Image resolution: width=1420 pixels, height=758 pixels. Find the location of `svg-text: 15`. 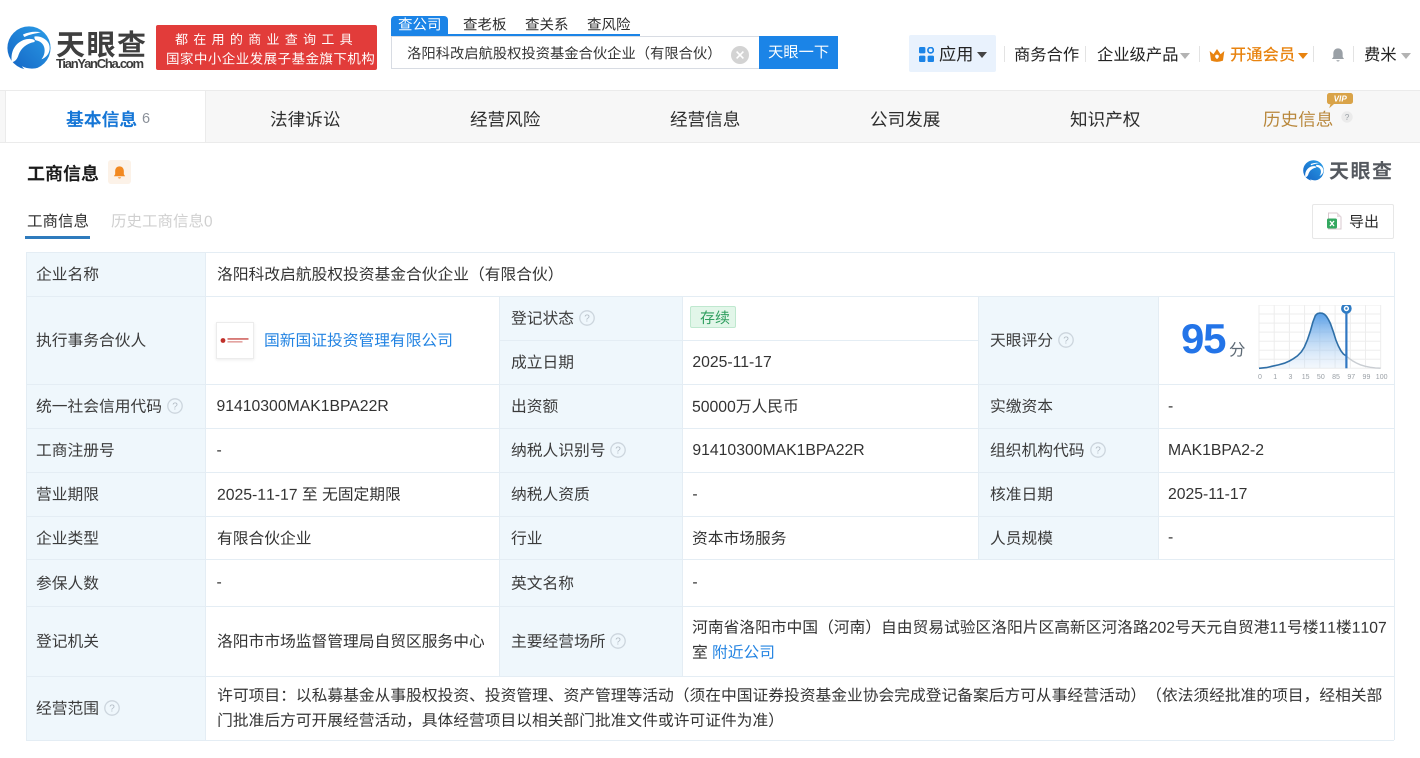

svg-text: 15 is located at coordinates (1305, 377).